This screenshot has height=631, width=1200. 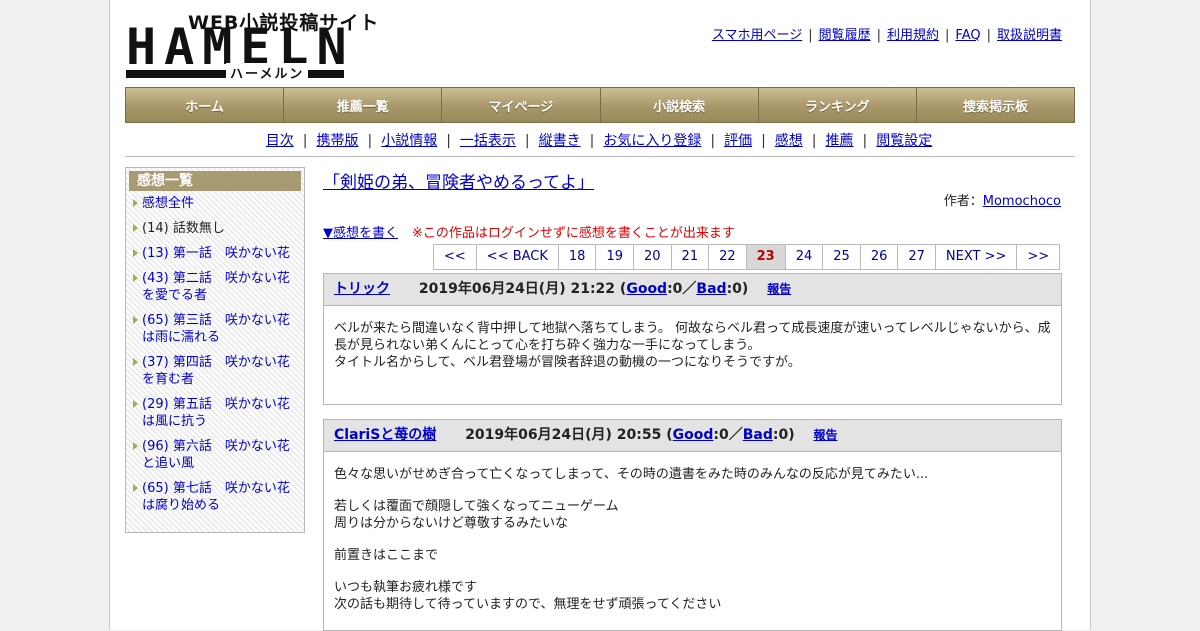 I want to click on pager-first: <<, so click(x=455, y=257).